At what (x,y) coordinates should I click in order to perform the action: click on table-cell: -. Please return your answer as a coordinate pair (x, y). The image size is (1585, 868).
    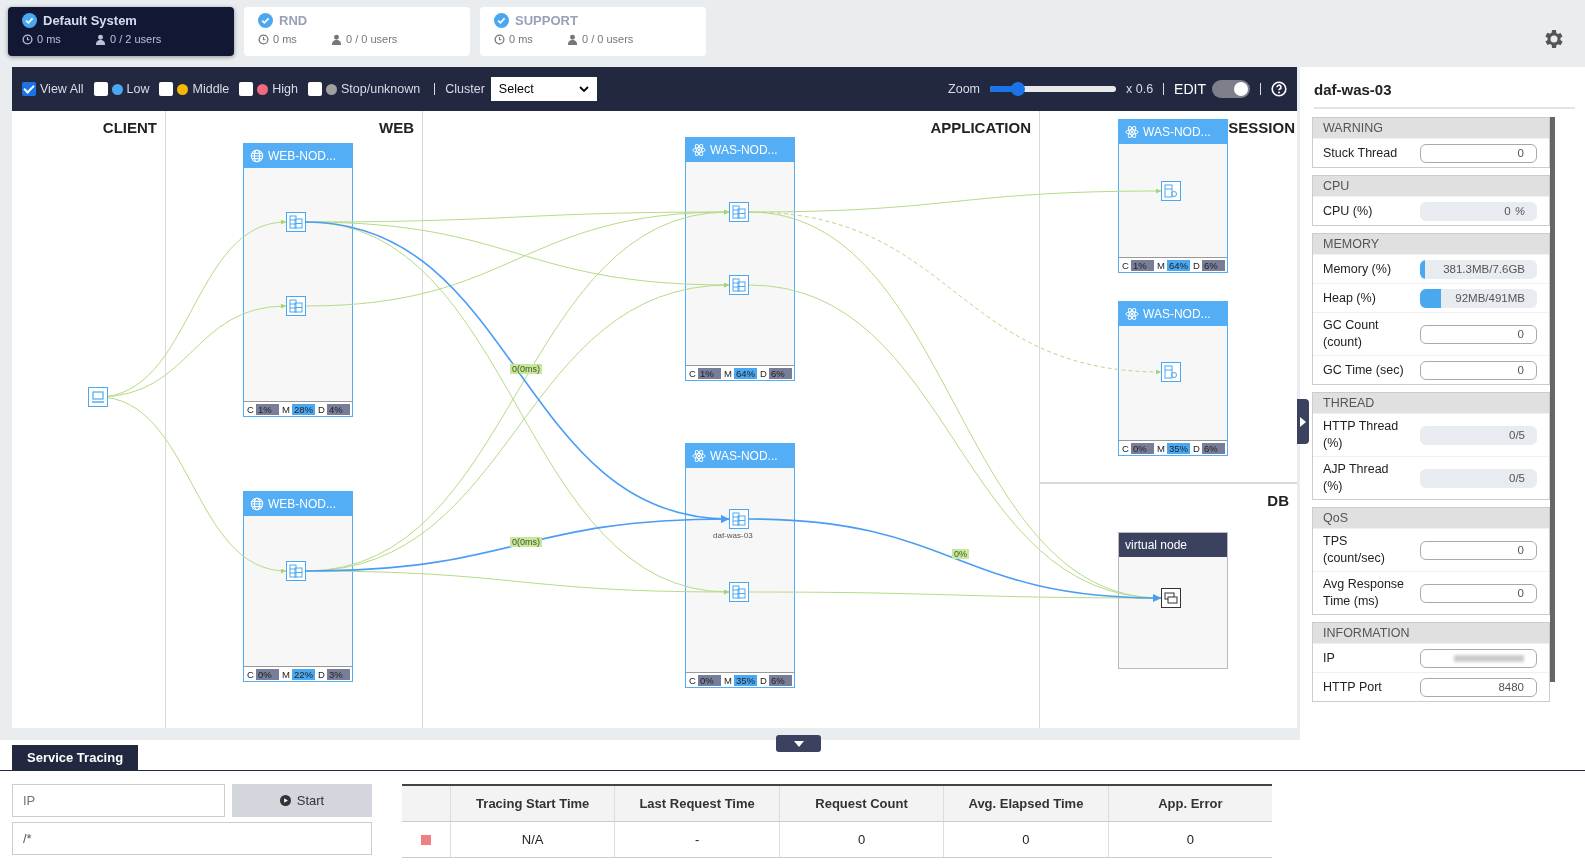
    Looking at the image, I should click on (697, 839).